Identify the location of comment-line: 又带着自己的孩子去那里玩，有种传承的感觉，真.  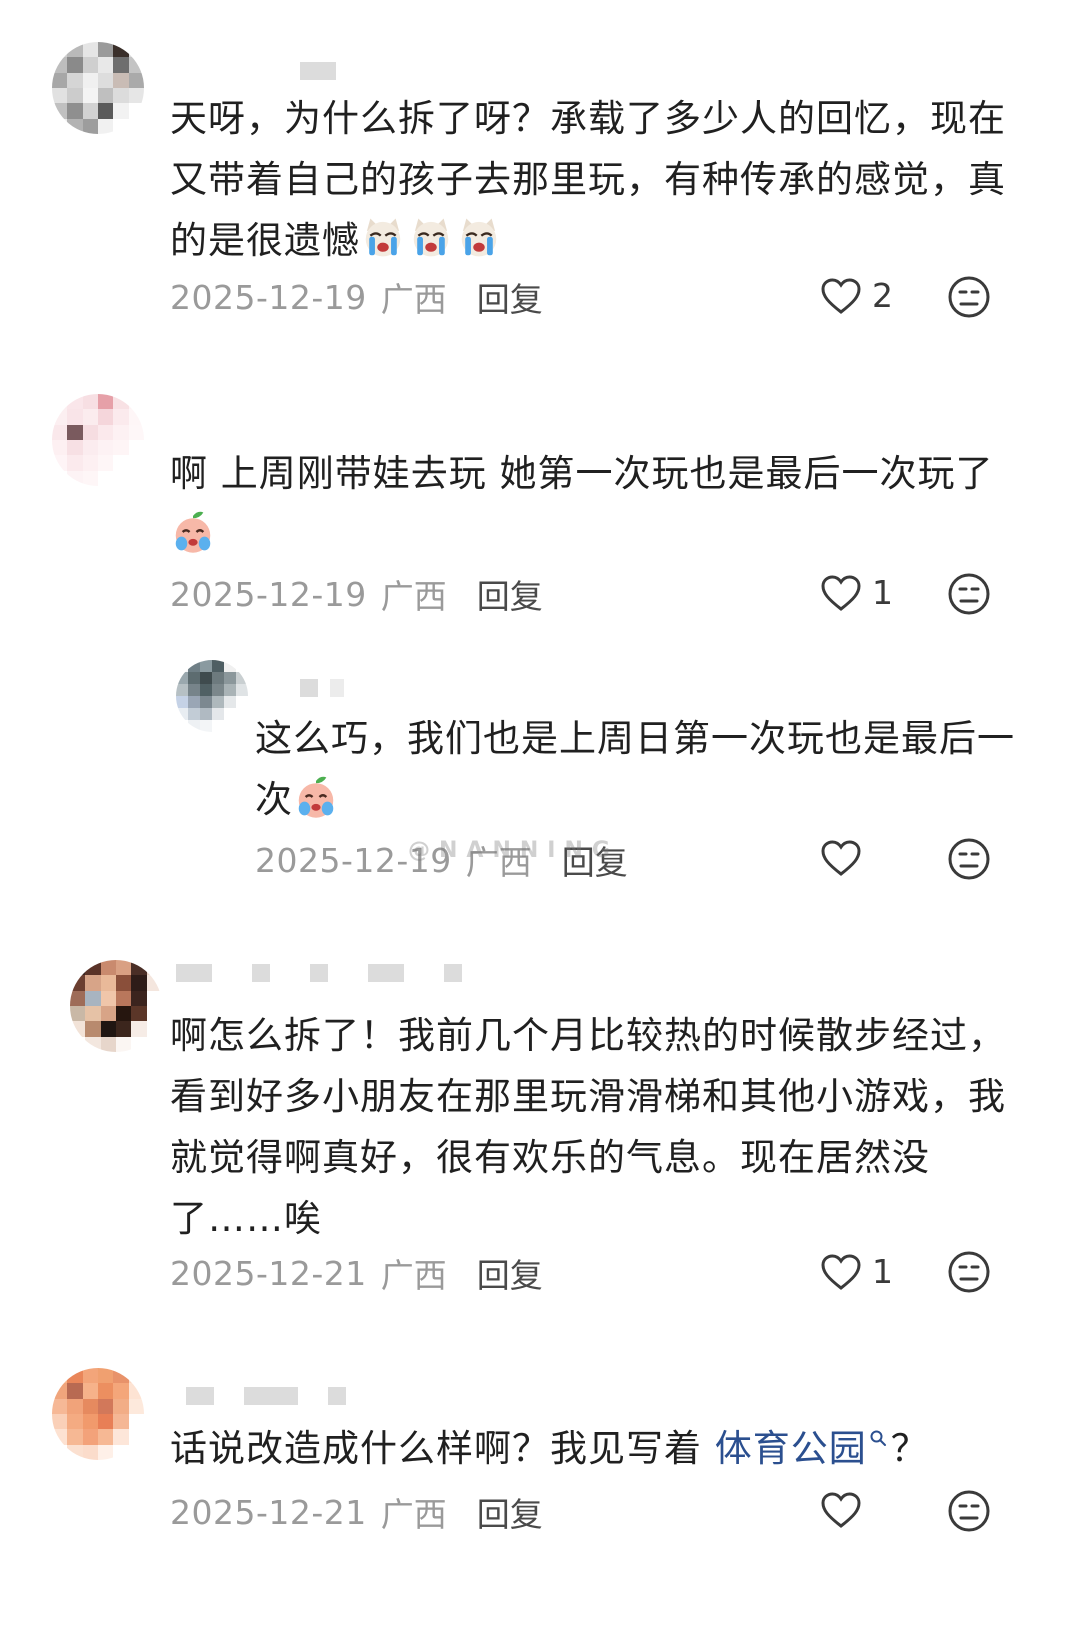
(588, 179).